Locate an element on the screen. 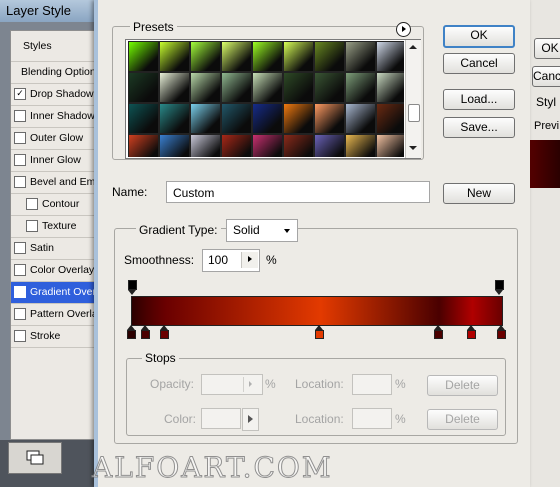  scroll-thumb is located at coordinates (414, 113).